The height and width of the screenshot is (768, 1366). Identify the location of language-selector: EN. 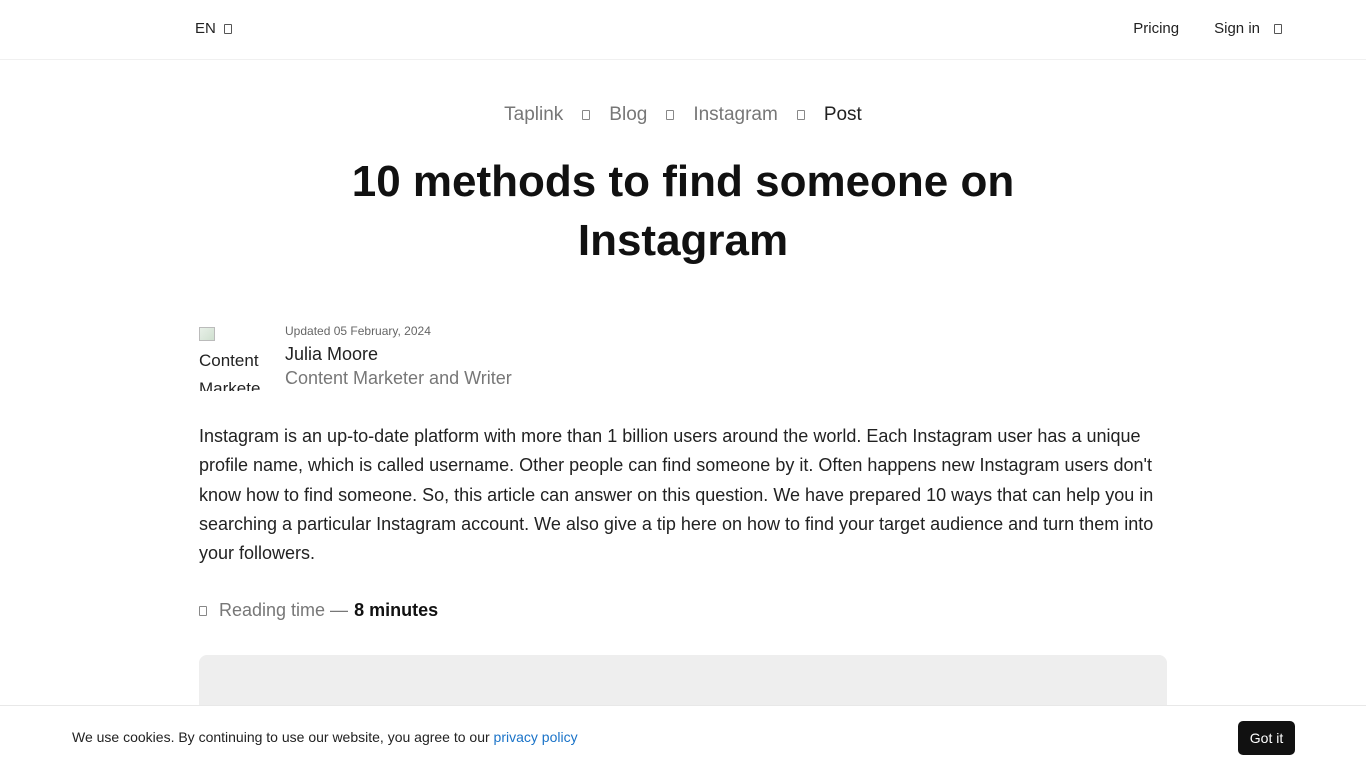
(213, 28).